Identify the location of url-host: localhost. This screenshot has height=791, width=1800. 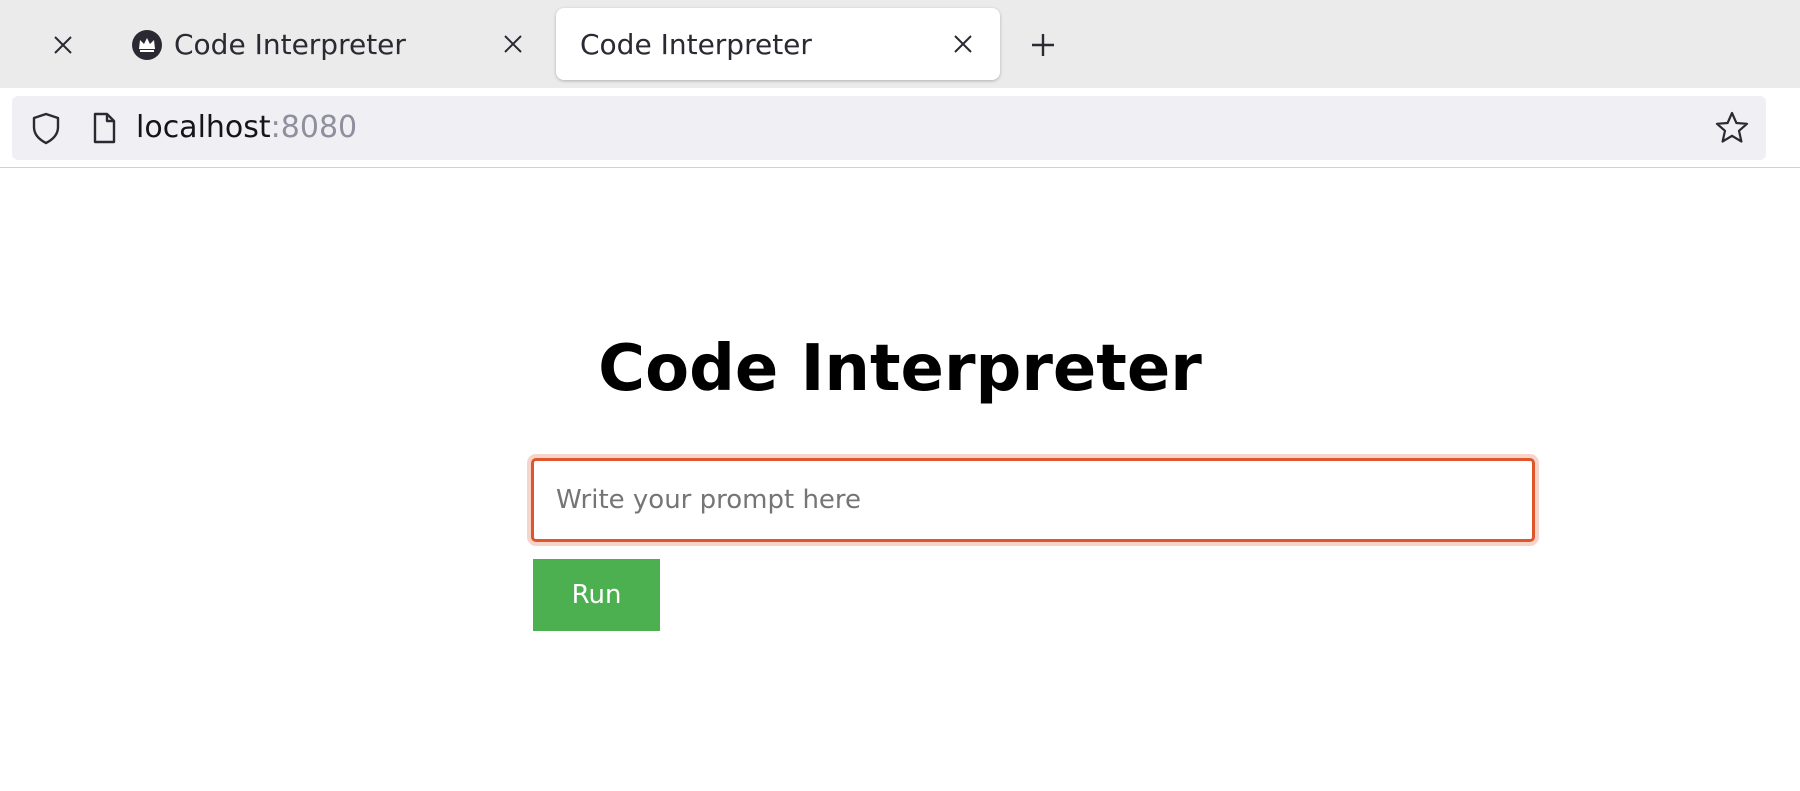
(203, 127).